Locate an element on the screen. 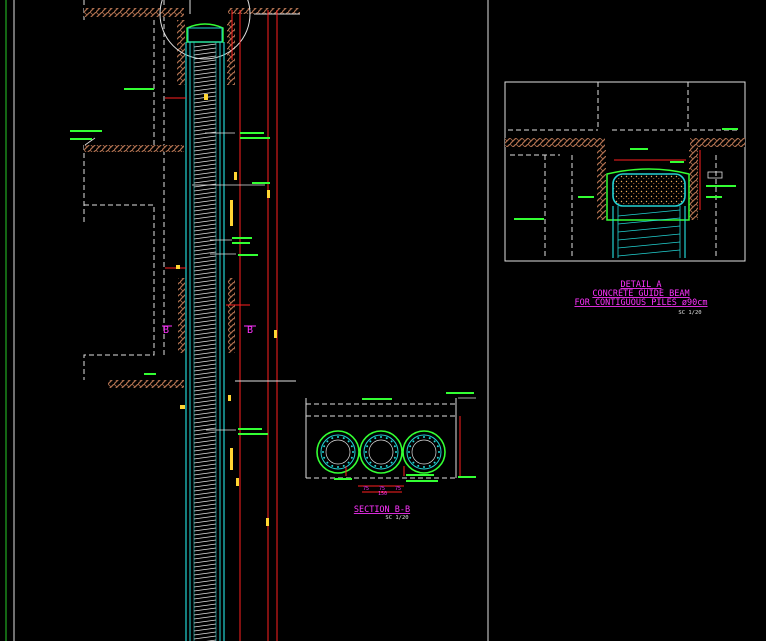 This screenshot has width=766, height=641. detail-a-scale: SC 1/20 is located at coordinates (689, 313).